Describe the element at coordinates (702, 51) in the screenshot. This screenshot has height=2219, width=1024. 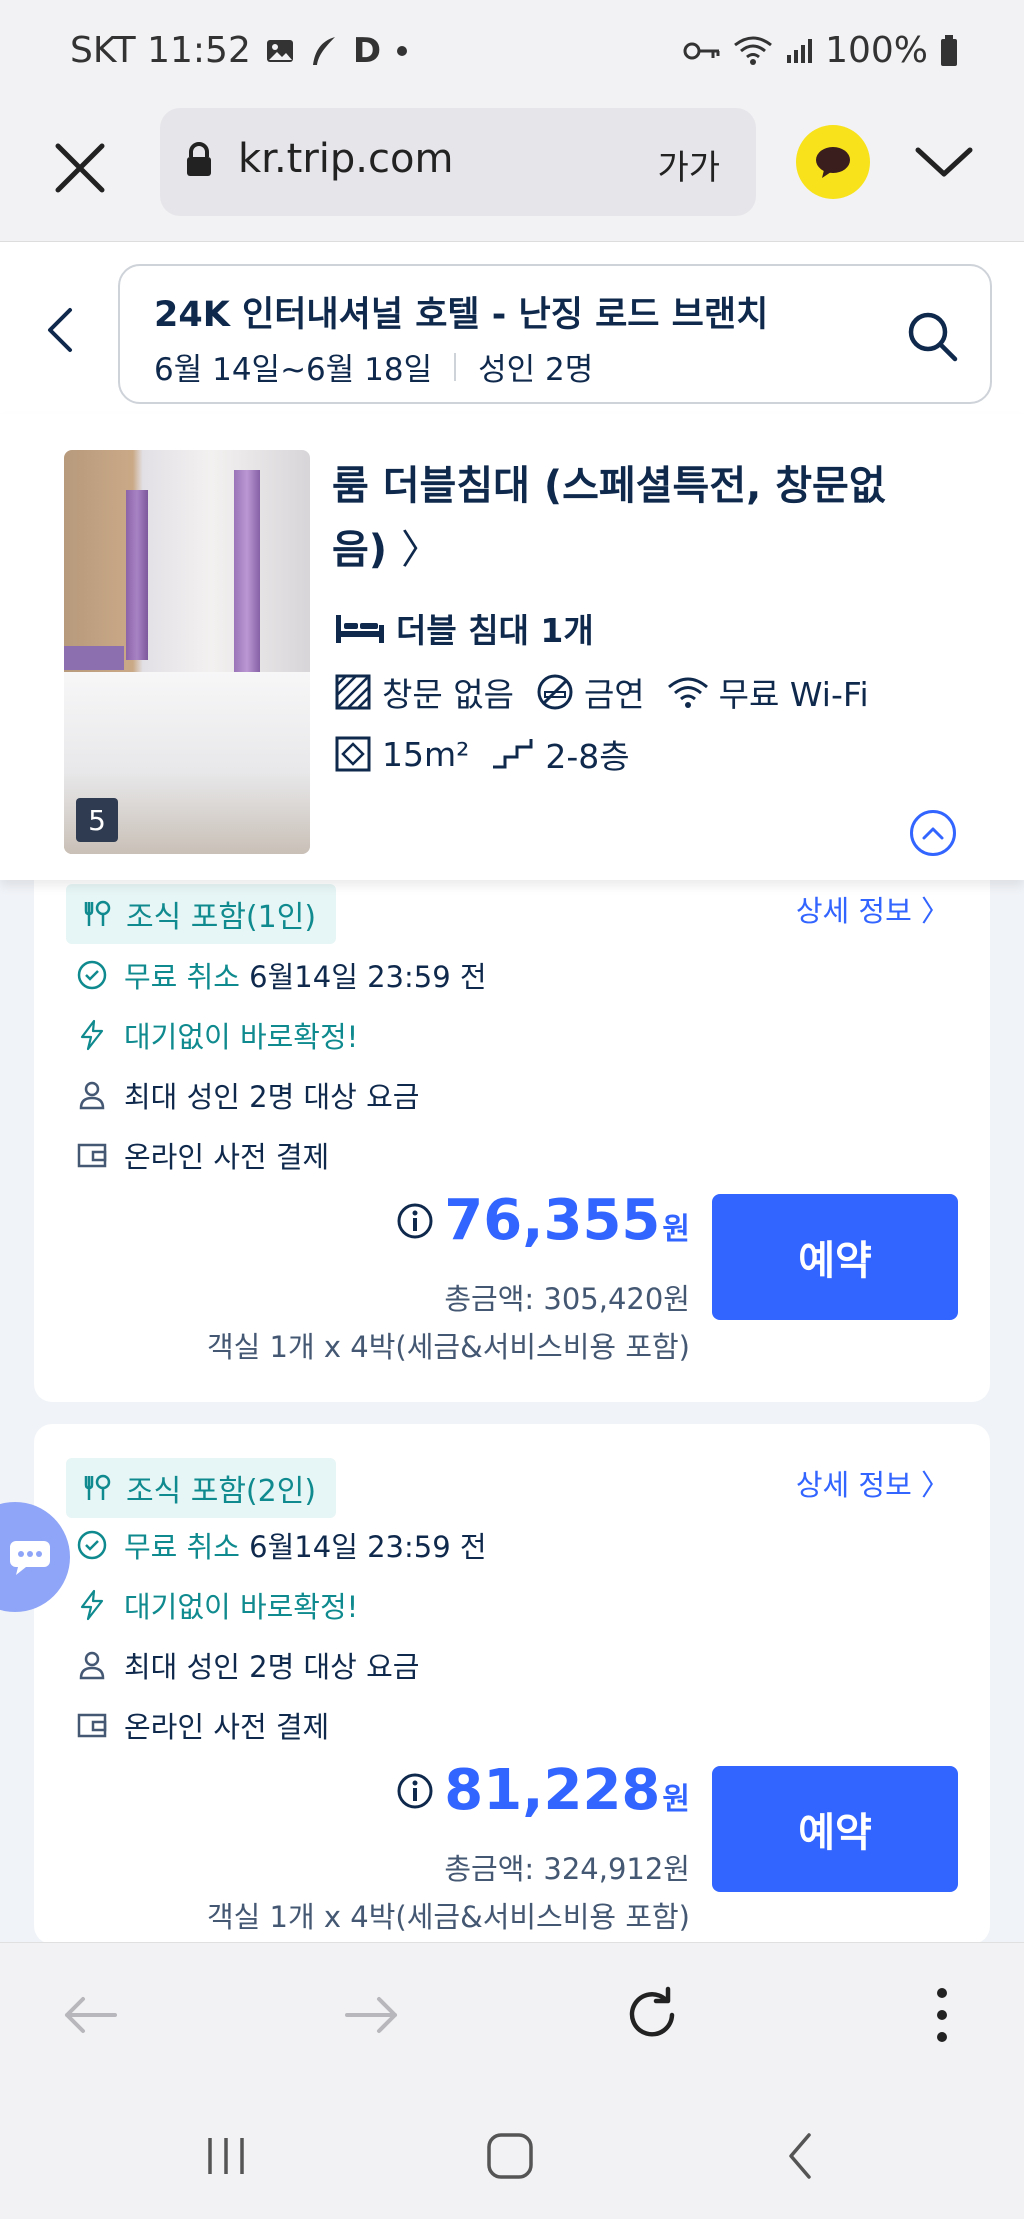
I see `key-icon` at that location.